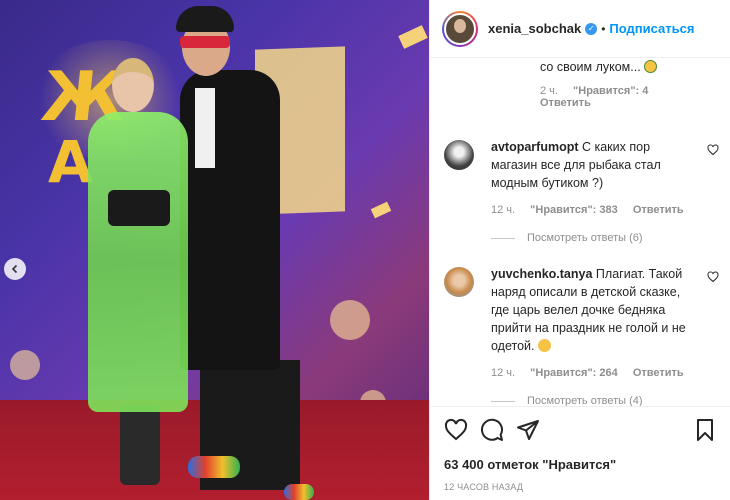 This screenshot has width=730, height=500. I want to click on view-replies-label: Посмотреть ответы (4), so click(585, 400).